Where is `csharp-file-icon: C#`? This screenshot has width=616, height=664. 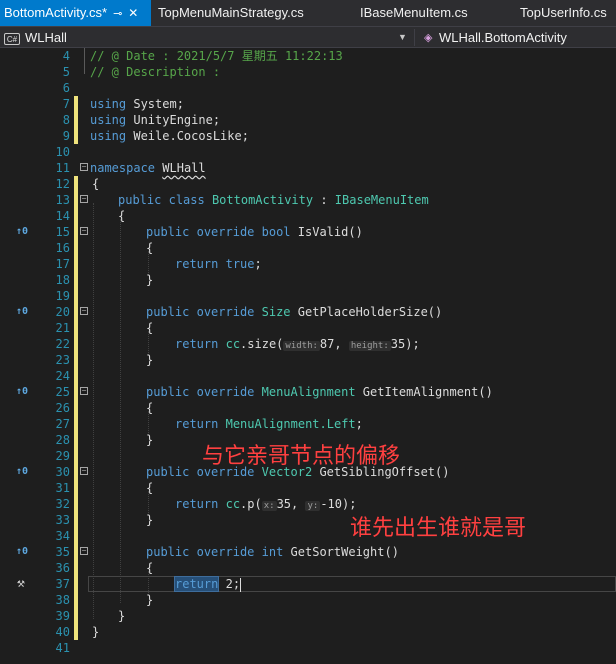
csharp-file-icon: C# is located at coordinates (12, 38).